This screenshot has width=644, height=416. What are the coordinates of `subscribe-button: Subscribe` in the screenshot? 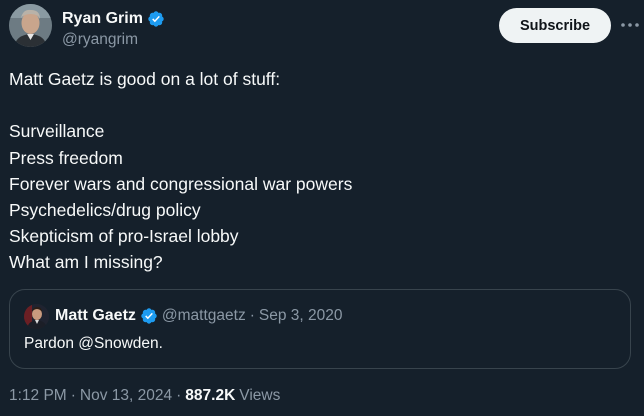 It's located at (555, 25).